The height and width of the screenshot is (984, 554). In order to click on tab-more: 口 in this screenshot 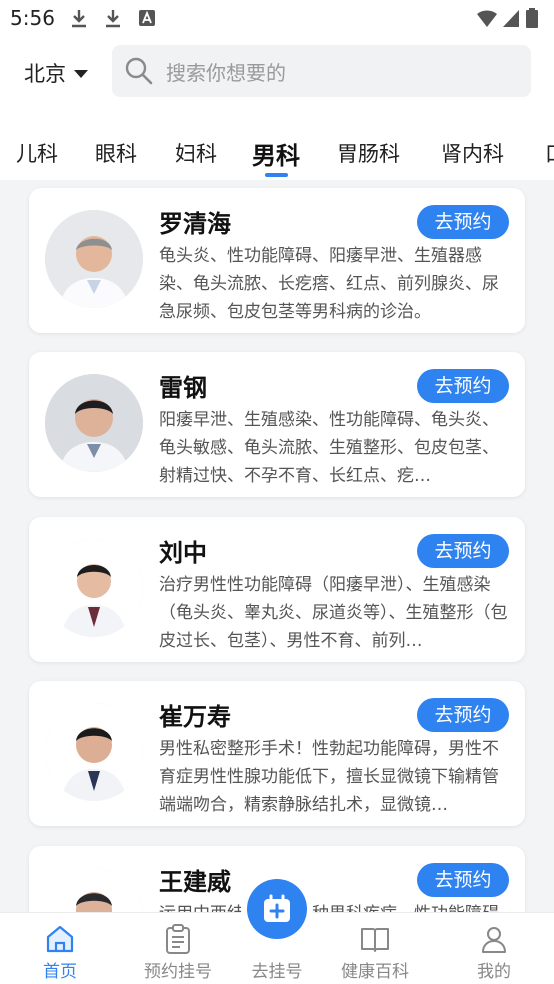, I will do `click(549, 153)`.